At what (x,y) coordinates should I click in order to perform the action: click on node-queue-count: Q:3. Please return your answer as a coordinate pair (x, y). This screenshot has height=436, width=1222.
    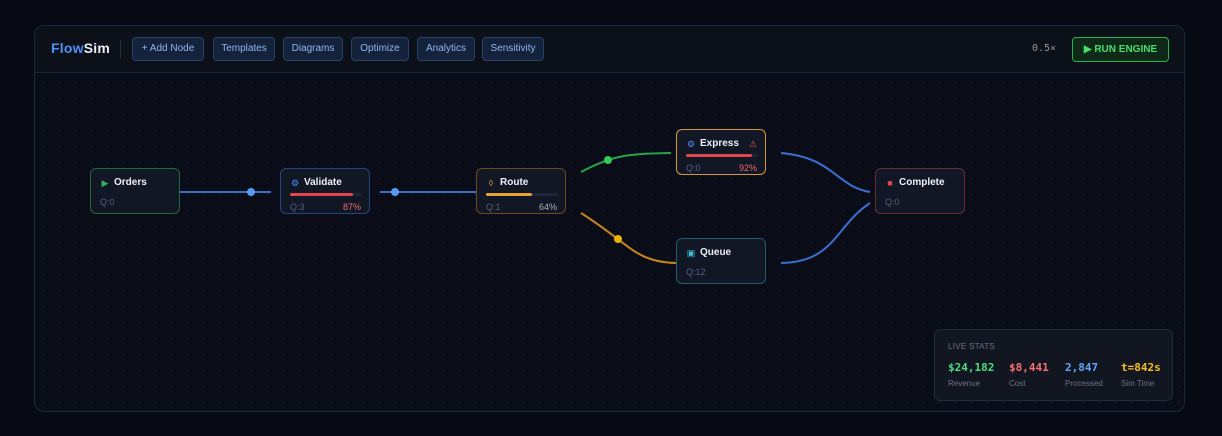
    Looking at the image, I should click on (297, 207).